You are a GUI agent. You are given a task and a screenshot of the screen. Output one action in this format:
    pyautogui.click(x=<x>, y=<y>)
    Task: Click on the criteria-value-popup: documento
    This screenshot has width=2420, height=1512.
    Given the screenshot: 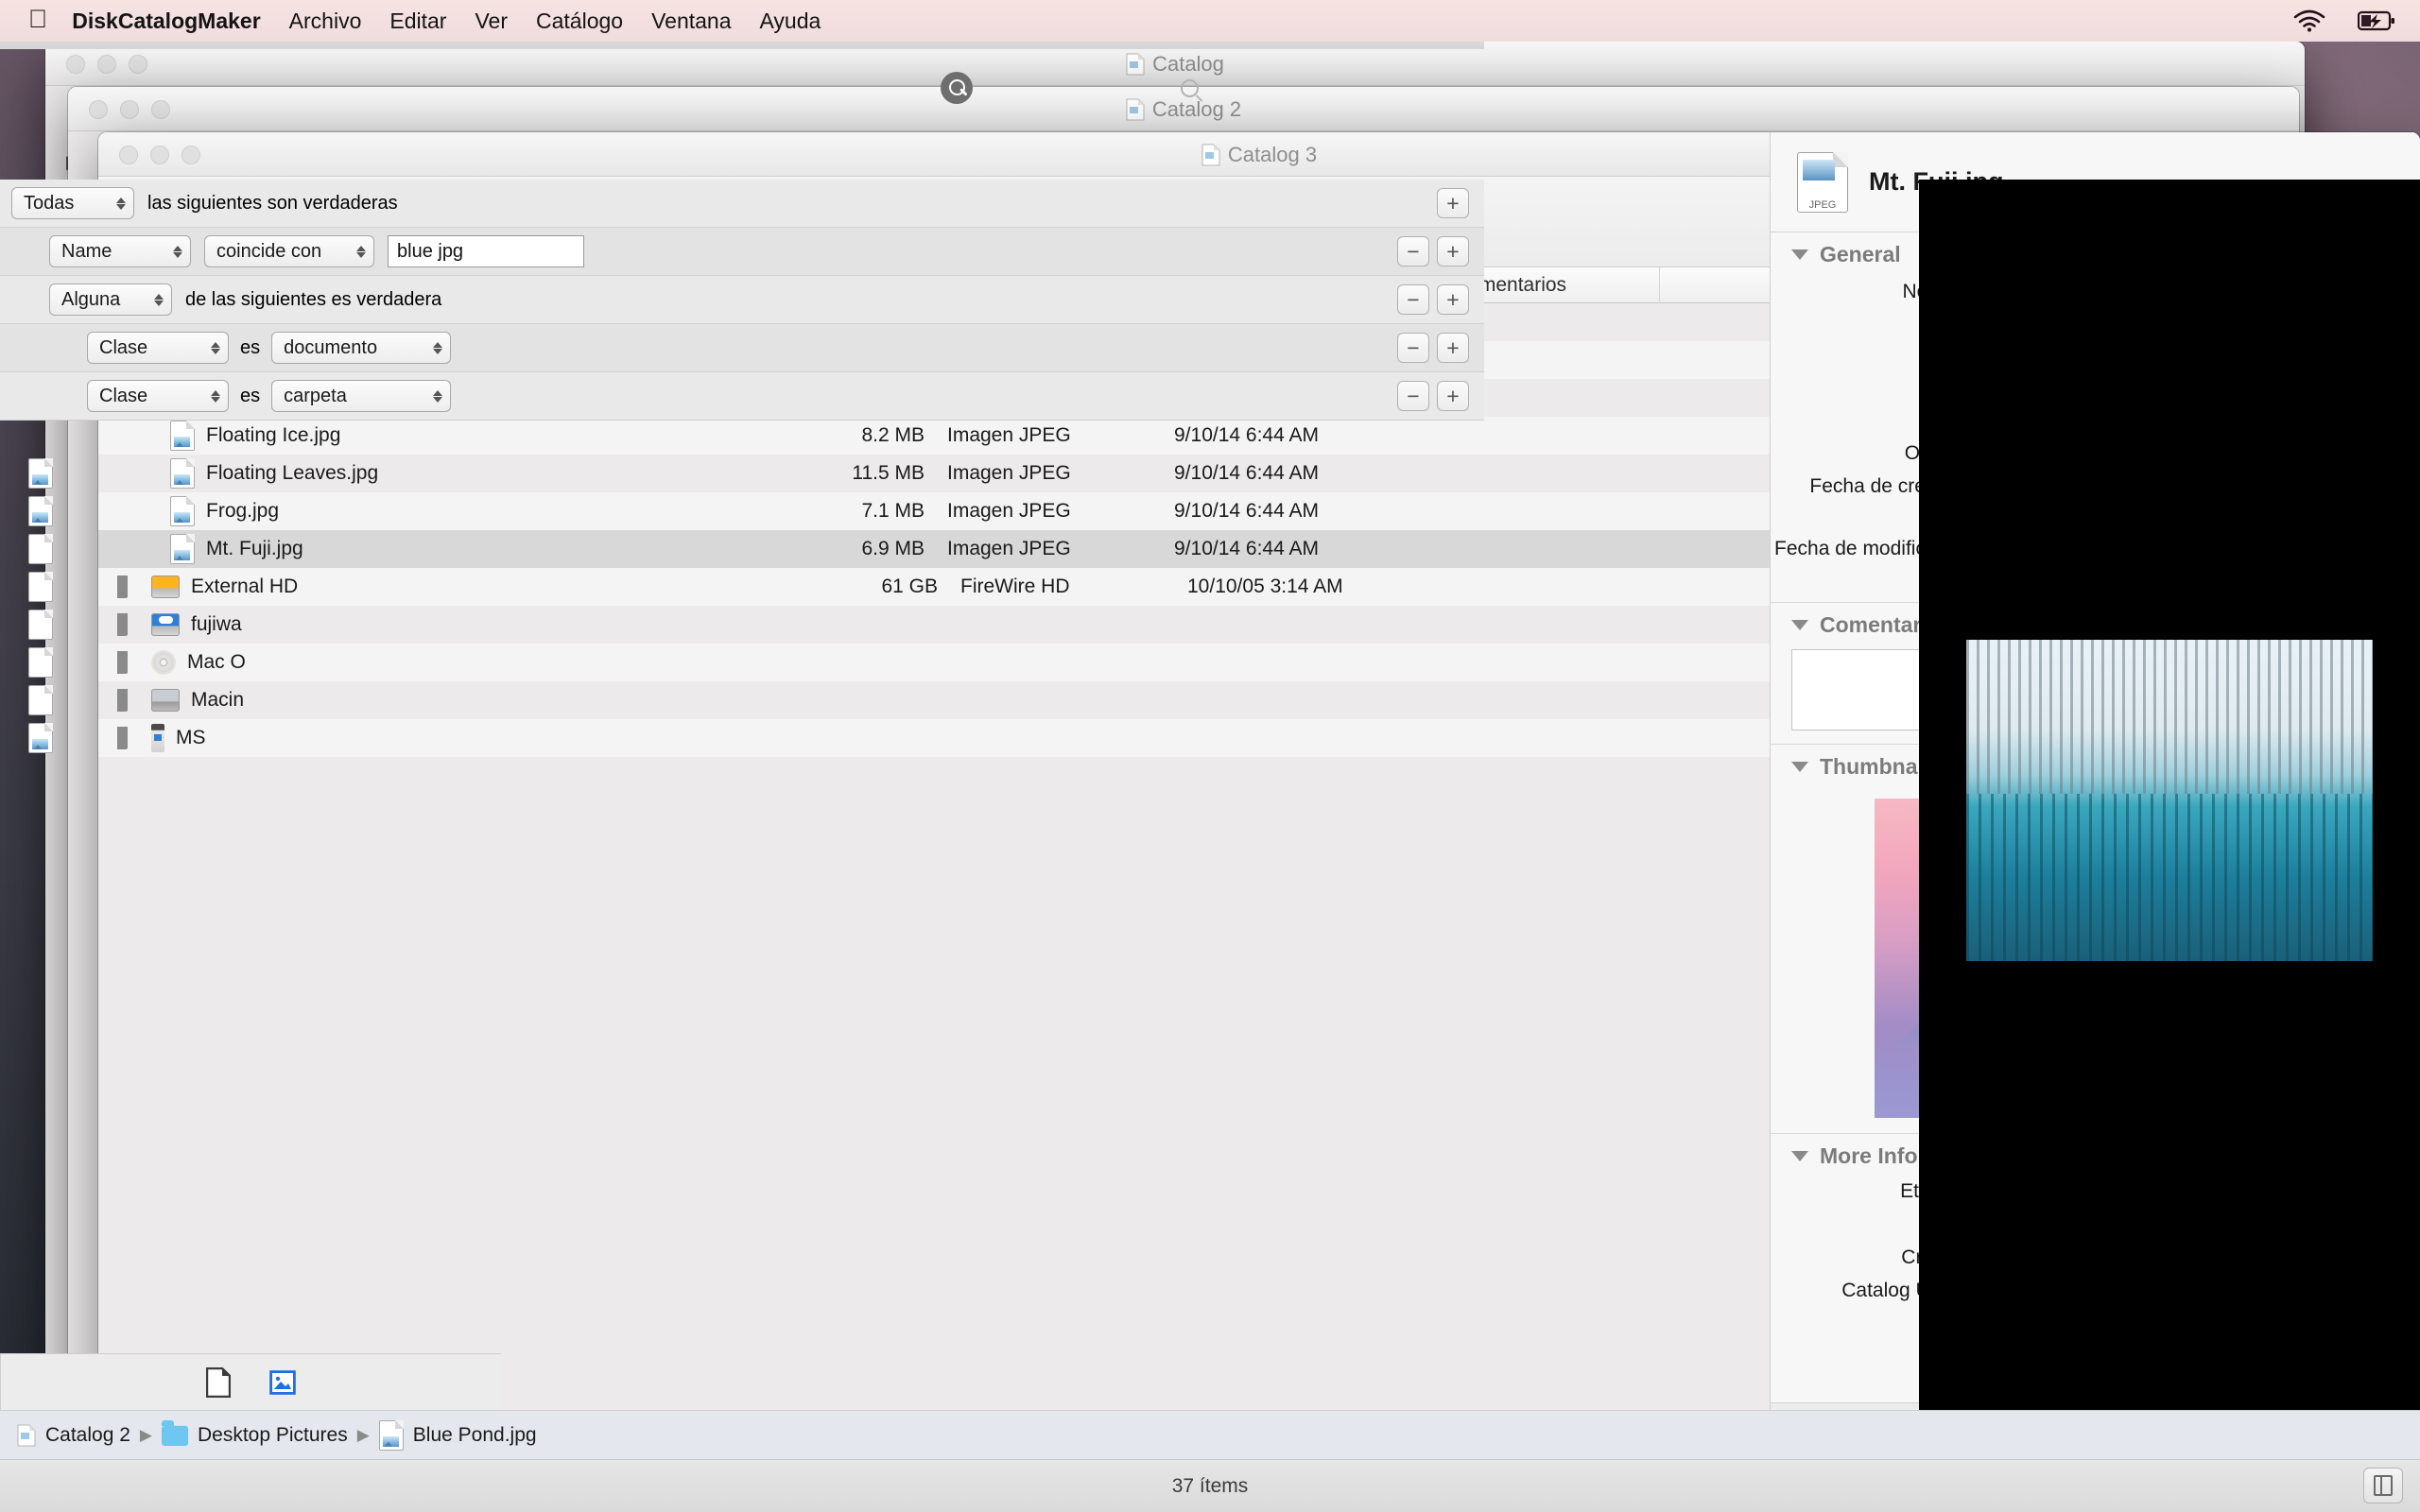 What is the action you would take?
    pyautogui.click(x=361, y=348)
    